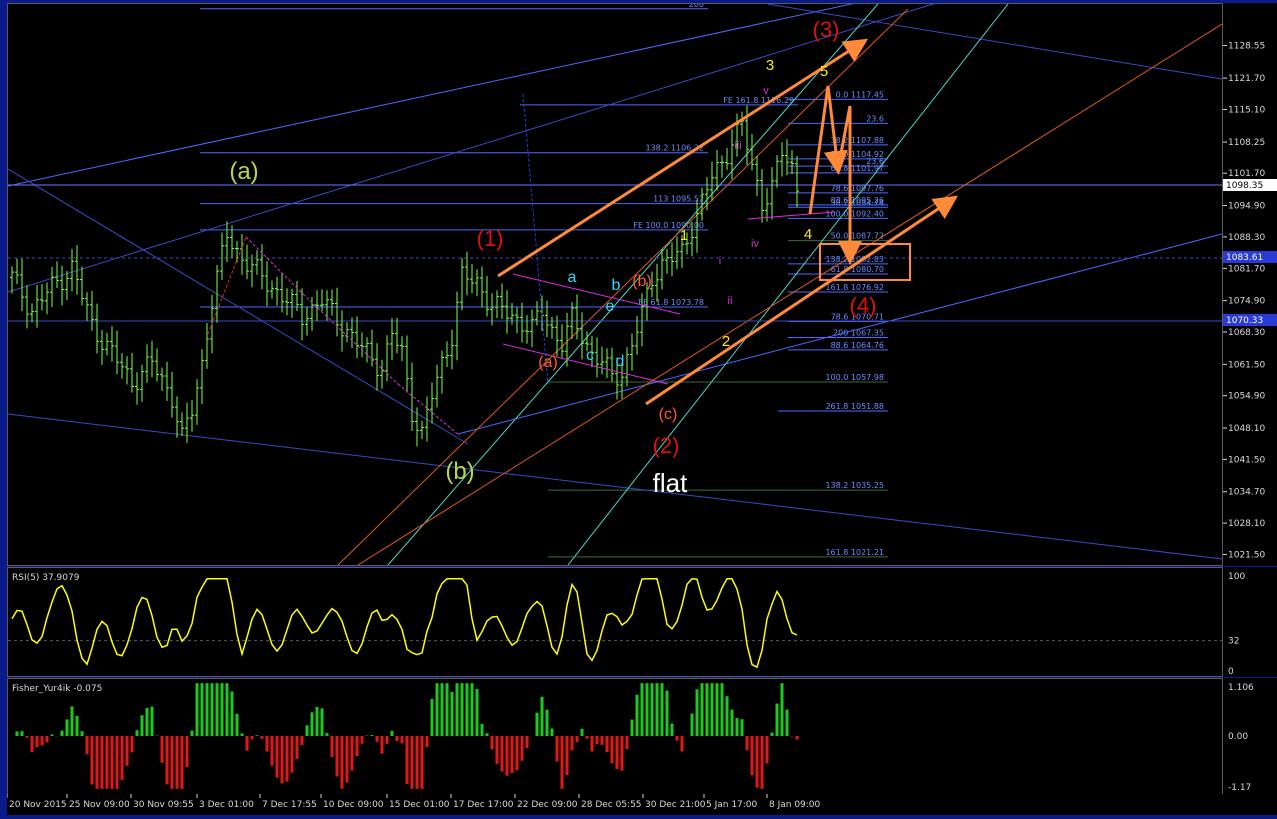 This screenshot has width=1277, height=819. Describe the element at coordinates (419, 805) in the screenshot. I see `time-tick-label: 15 Dec 01:00` at that location.